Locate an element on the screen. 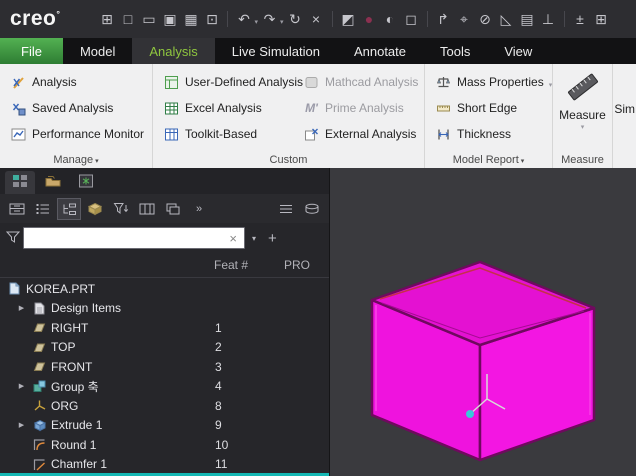 Image resolution: width=636 pixels, height=476 pixels. toolkit-based-button: Toolkit-Based is located at coordinates (228, 134).